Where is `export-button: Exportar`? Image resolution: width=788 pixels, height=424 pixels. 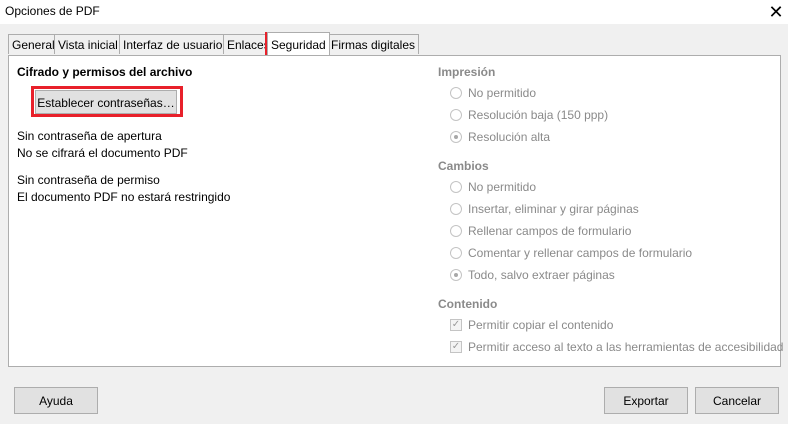 export-button: Exportar is located at coordinates (646, 400).